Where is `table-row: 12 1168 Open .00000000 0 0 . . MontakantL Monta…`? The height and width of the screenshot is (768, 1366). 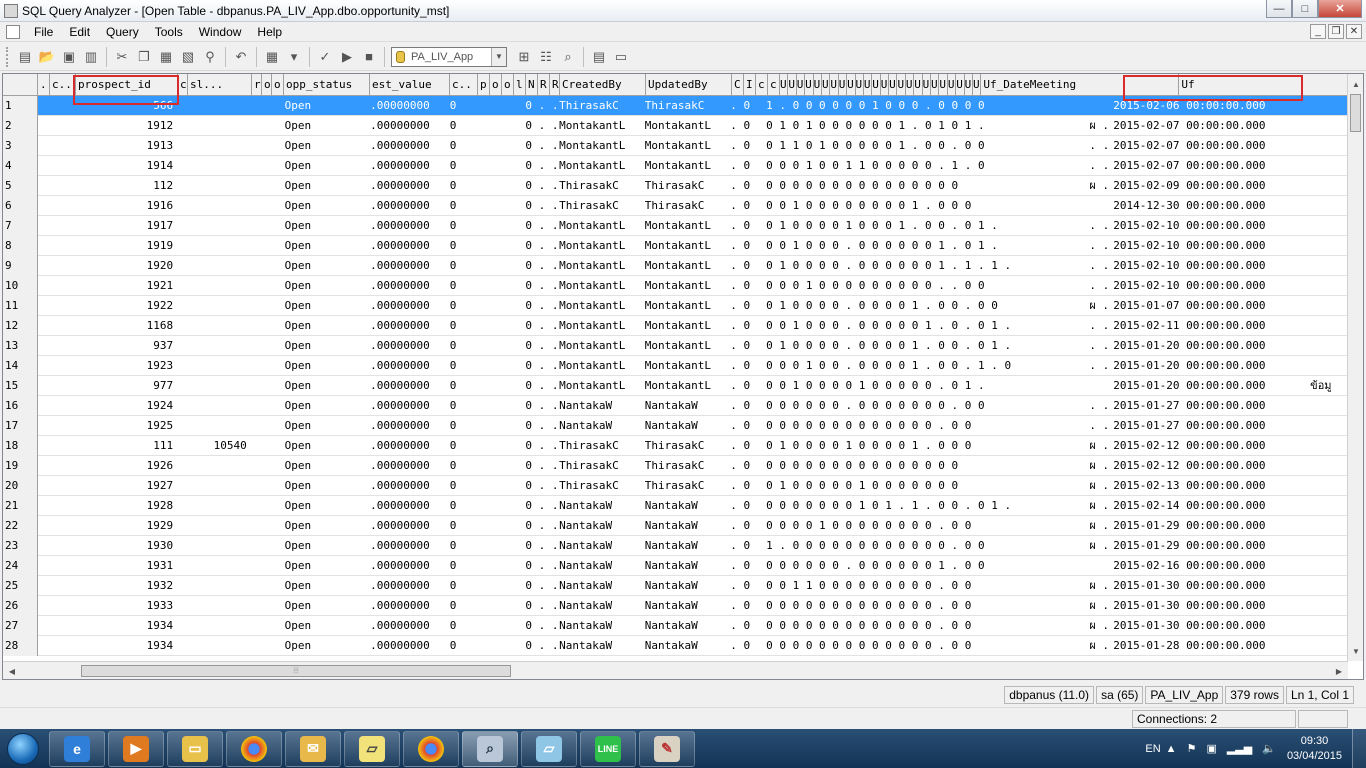
table-row: 12 1168 Open .00000000 0 0 . . MontakantL Monta… is located at coordinates (675, 326).